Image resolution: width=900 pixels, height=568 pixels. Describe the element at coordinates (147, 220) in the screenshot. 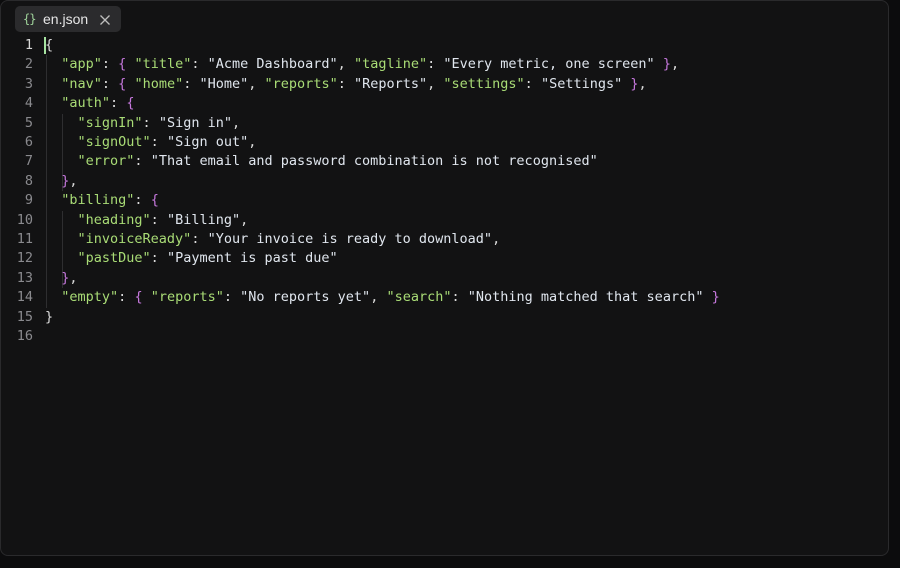

I see `code-text: "heading": "Billing",` at that location.